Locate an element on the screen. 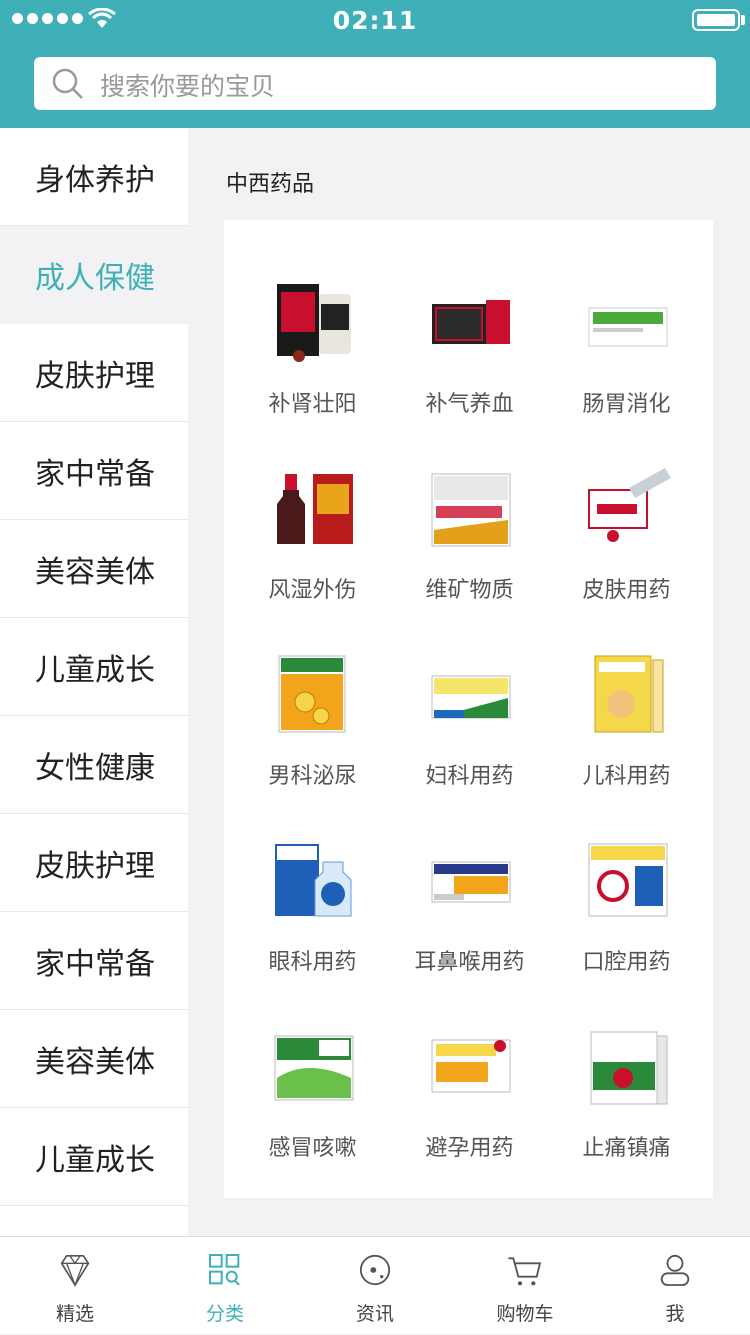 Image resolution: width=750 pixels, height=1335 pixels. diamond-icon is located at coordinates (75, 1271).